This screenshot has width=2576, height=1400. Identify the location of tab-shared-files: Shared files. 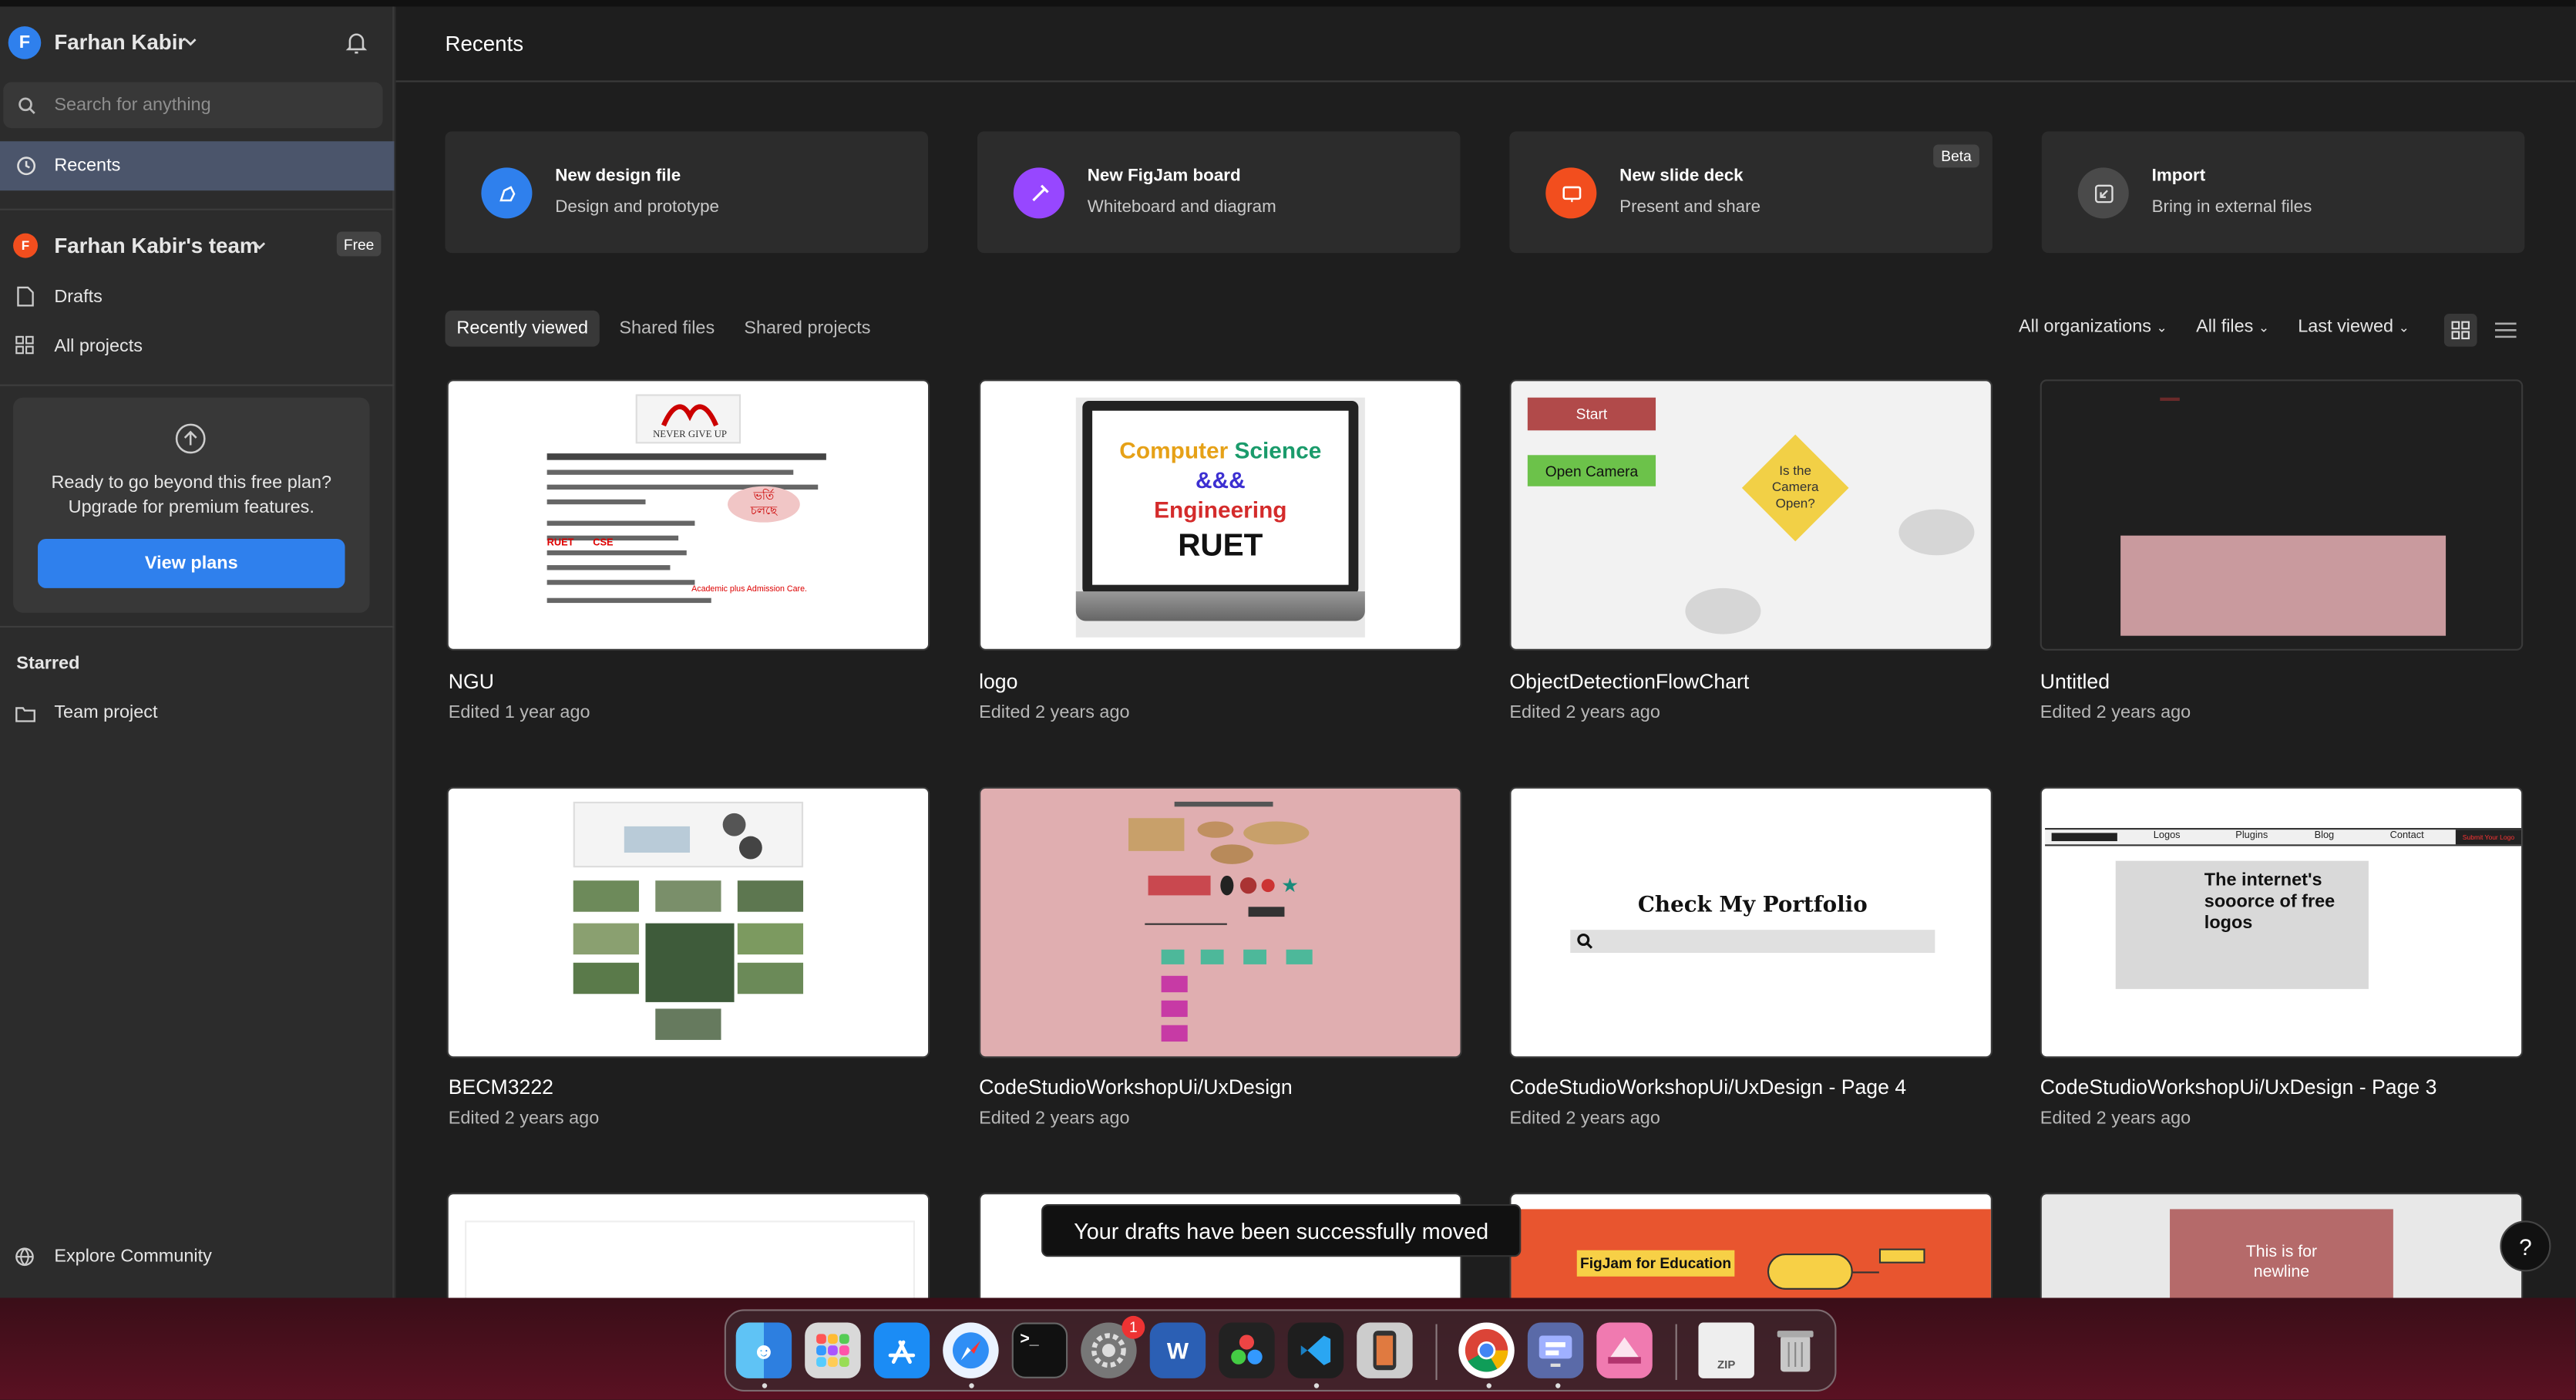
(666, 329).